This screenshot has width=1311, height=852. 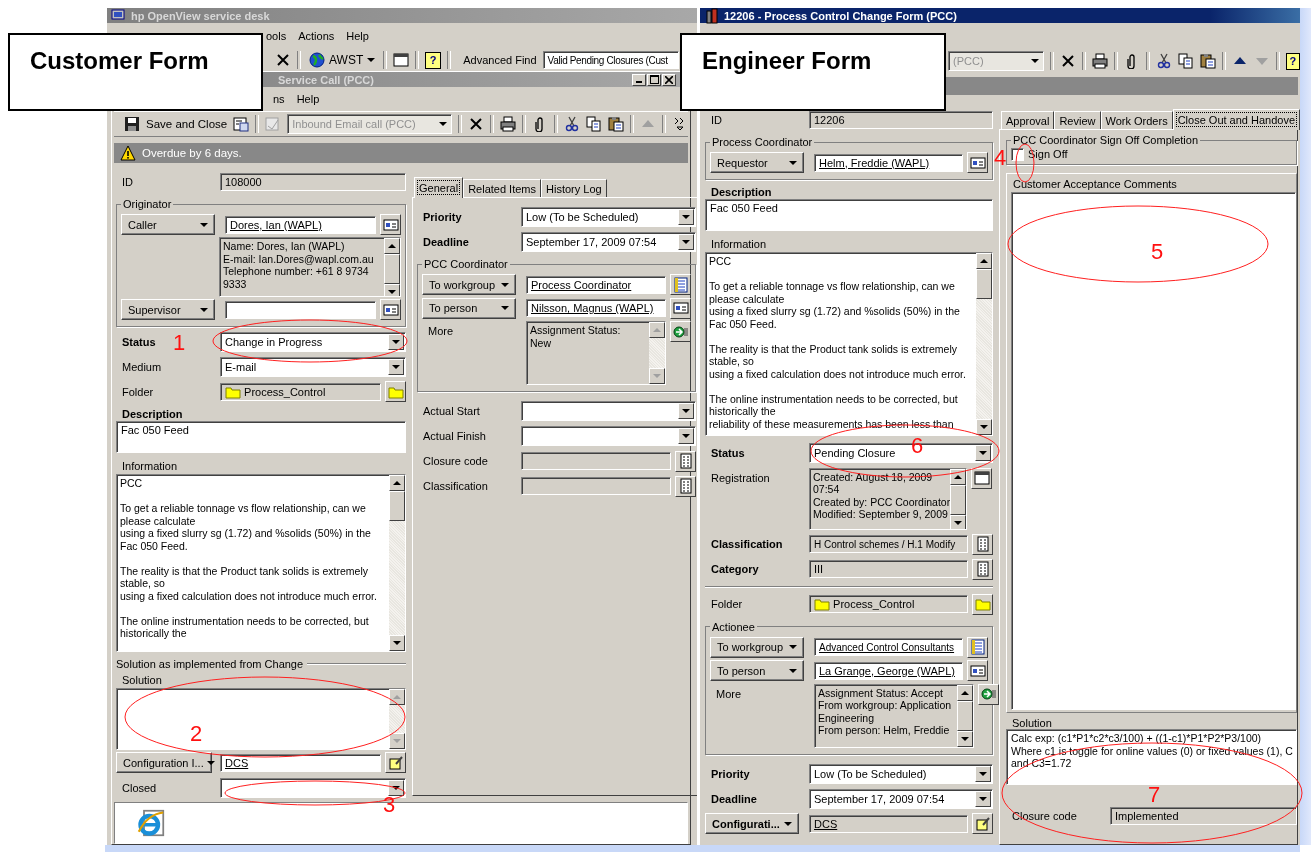 I want to click on actual-start-dropdown, so click(x=608, y=411).